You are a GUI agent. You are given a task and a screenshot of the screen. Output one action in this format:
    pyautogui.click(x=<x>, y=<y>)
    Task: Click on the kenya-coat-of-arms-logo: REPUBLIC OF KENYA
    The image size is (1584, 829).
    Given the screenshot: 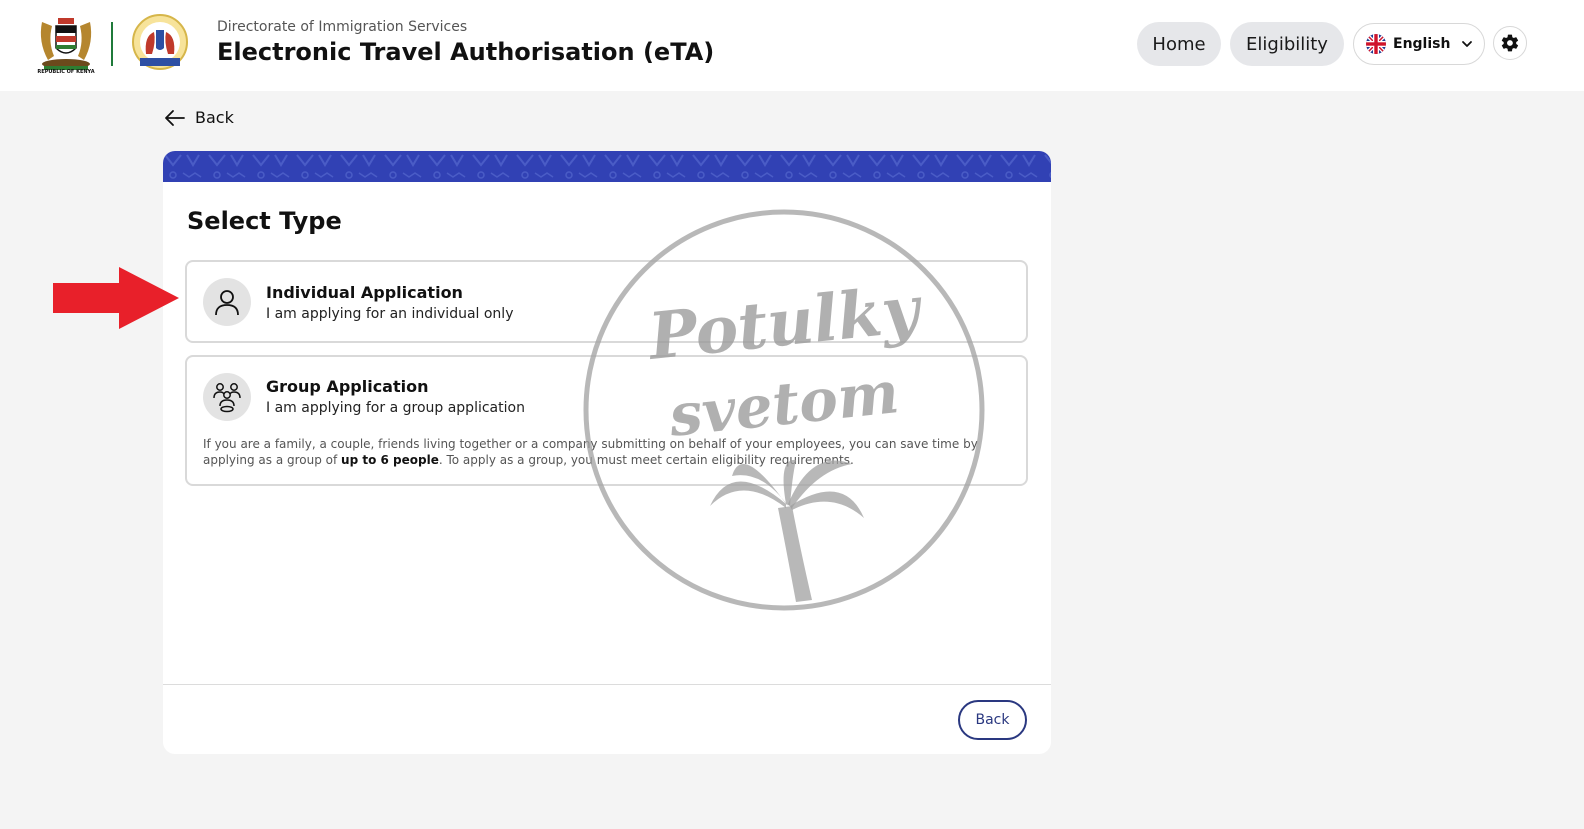 What is the action you would take?
    pyautogui.click(x=66, y=45)
    